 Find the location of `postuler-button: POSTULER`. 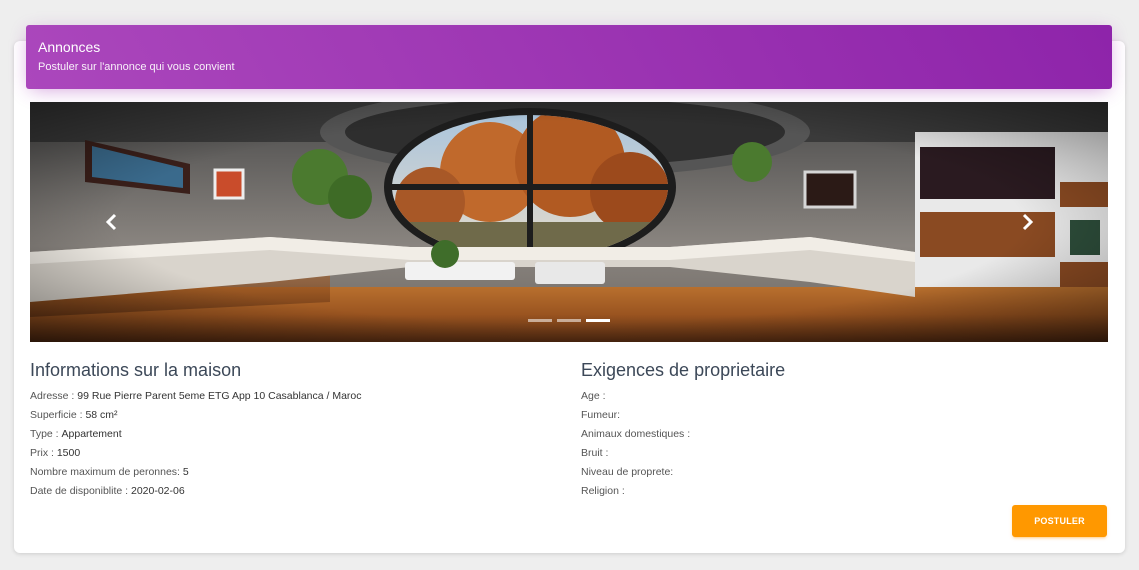

postuler-button: POSTULER is located at coordinates (1059, 521).